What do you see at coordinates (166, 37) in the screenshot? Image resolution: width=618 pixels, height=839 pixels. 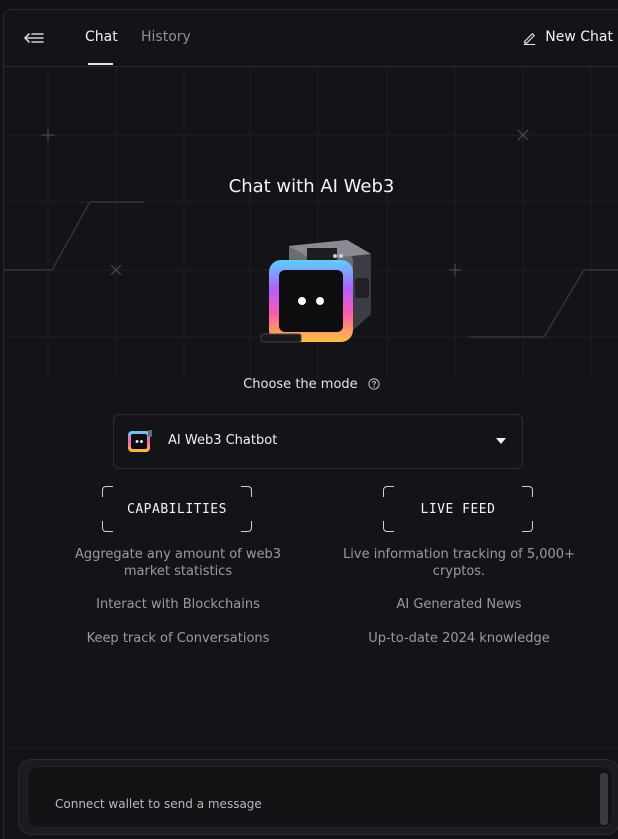 I see `tab-history: History` at bounding box center [166, 37].